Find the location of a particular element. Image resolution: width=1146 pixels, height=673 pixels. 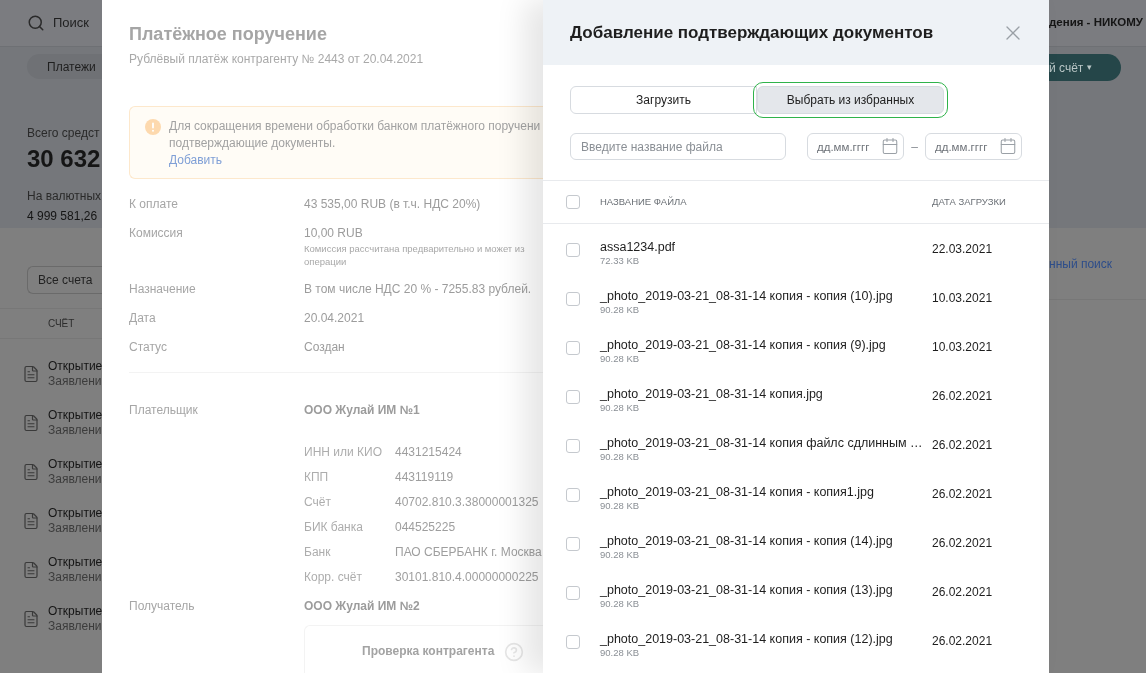

field-label: Статус is located at coordinates (148, 347).